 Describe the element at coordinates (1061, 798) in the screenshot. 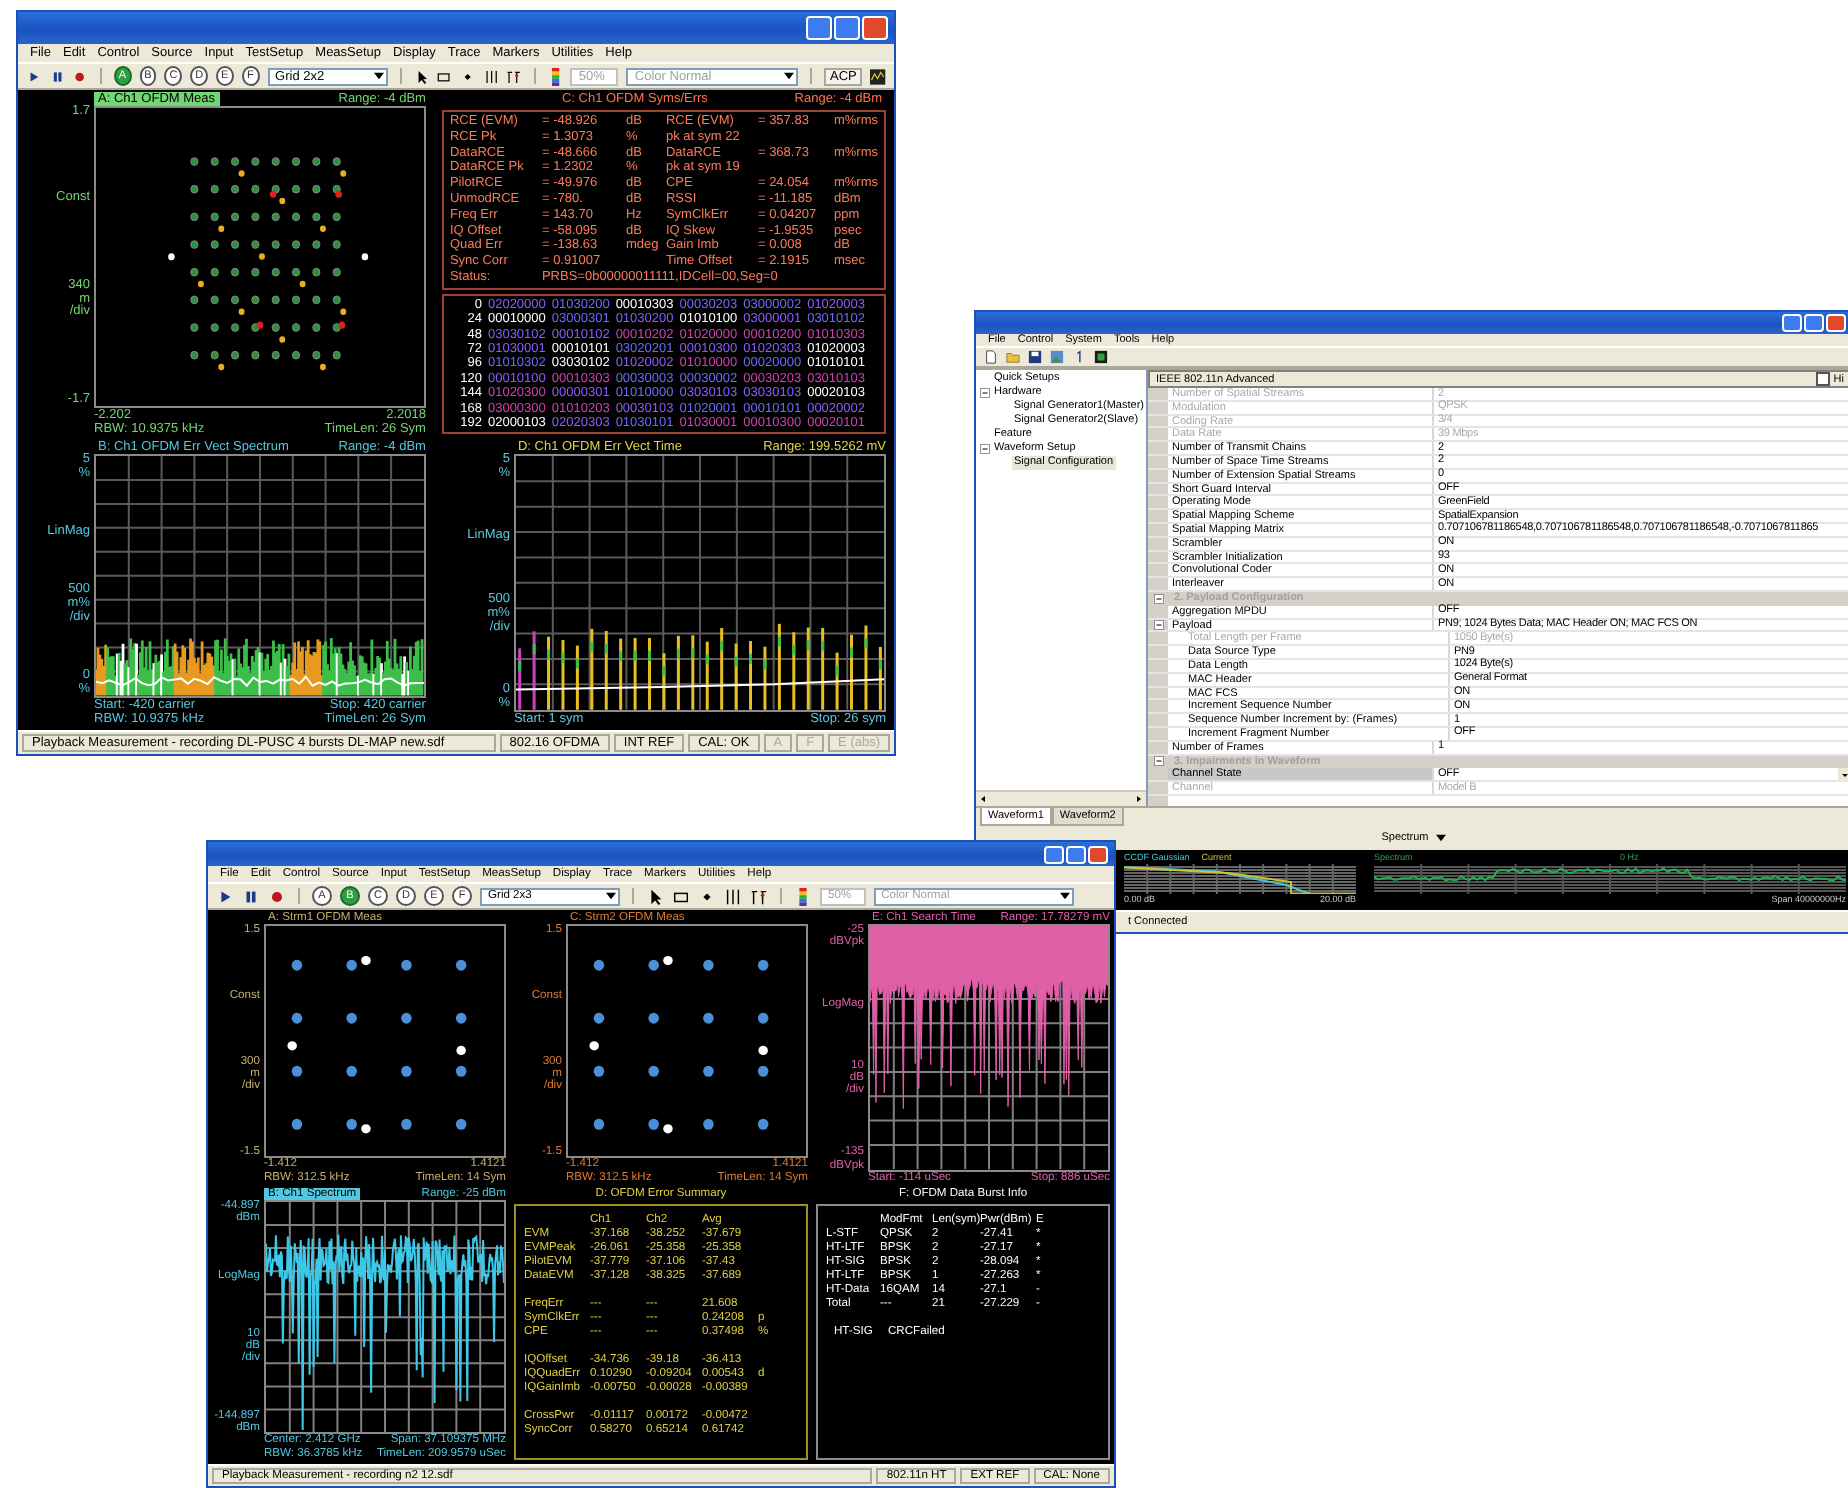

I see `horizontal-scrollbar` at that location.